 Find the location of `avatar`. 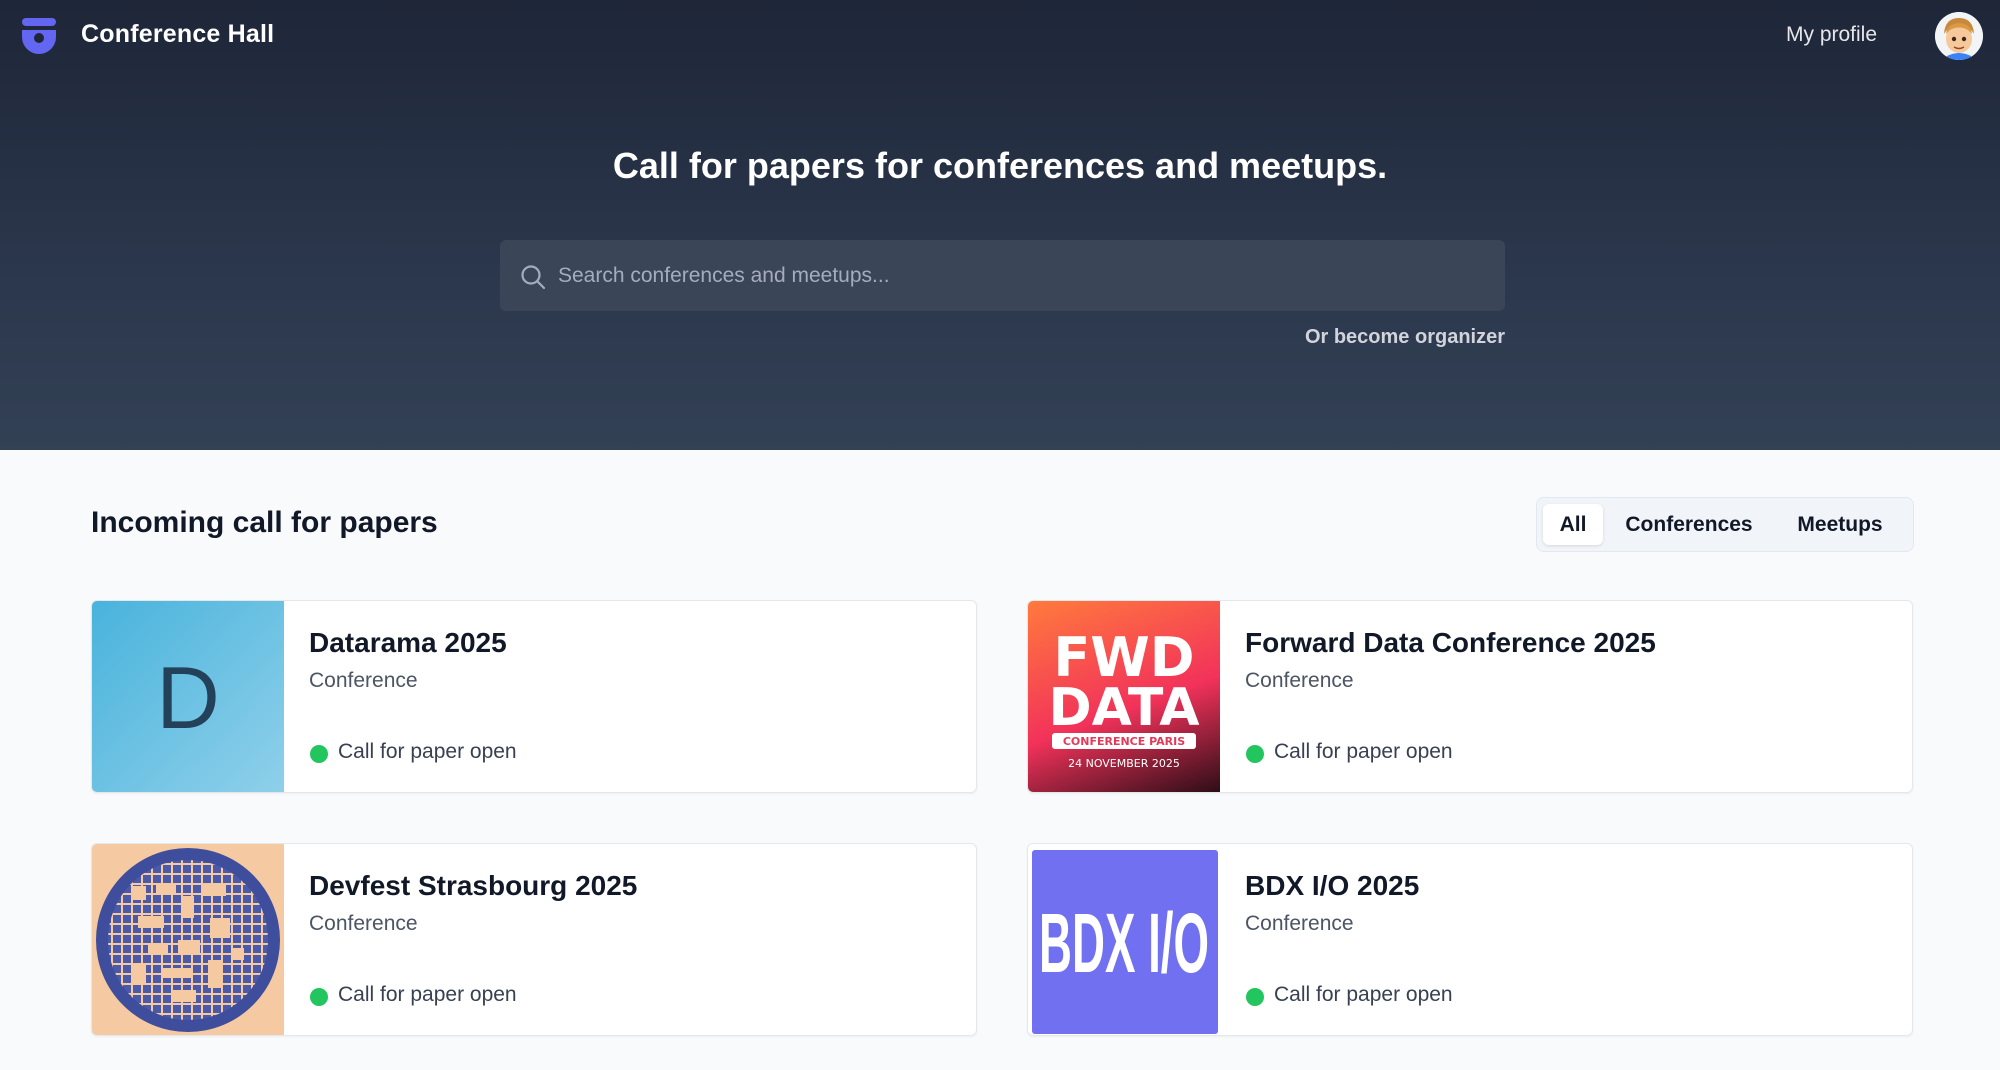

avatar is located at coordinates (1959, 36).